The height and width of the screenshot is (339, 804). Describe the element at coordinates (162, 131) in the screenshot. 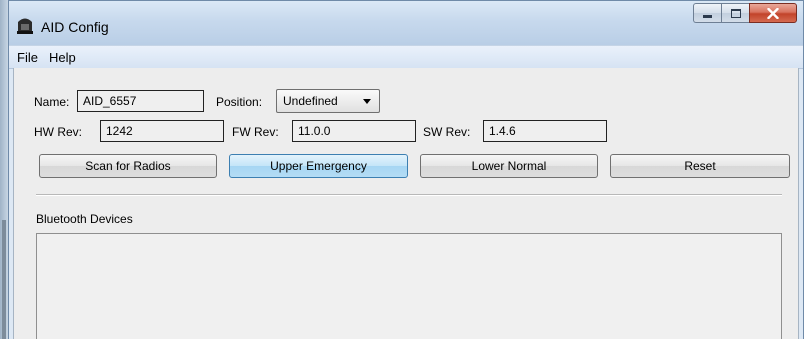

I see `hw-rev-field: 1242` at that location.